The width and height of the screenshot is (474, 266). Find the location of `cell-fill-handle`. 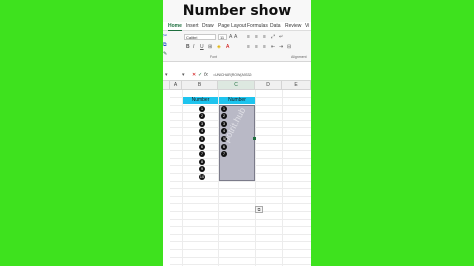

cell-fill-handle is located at coordinates (254, 138).